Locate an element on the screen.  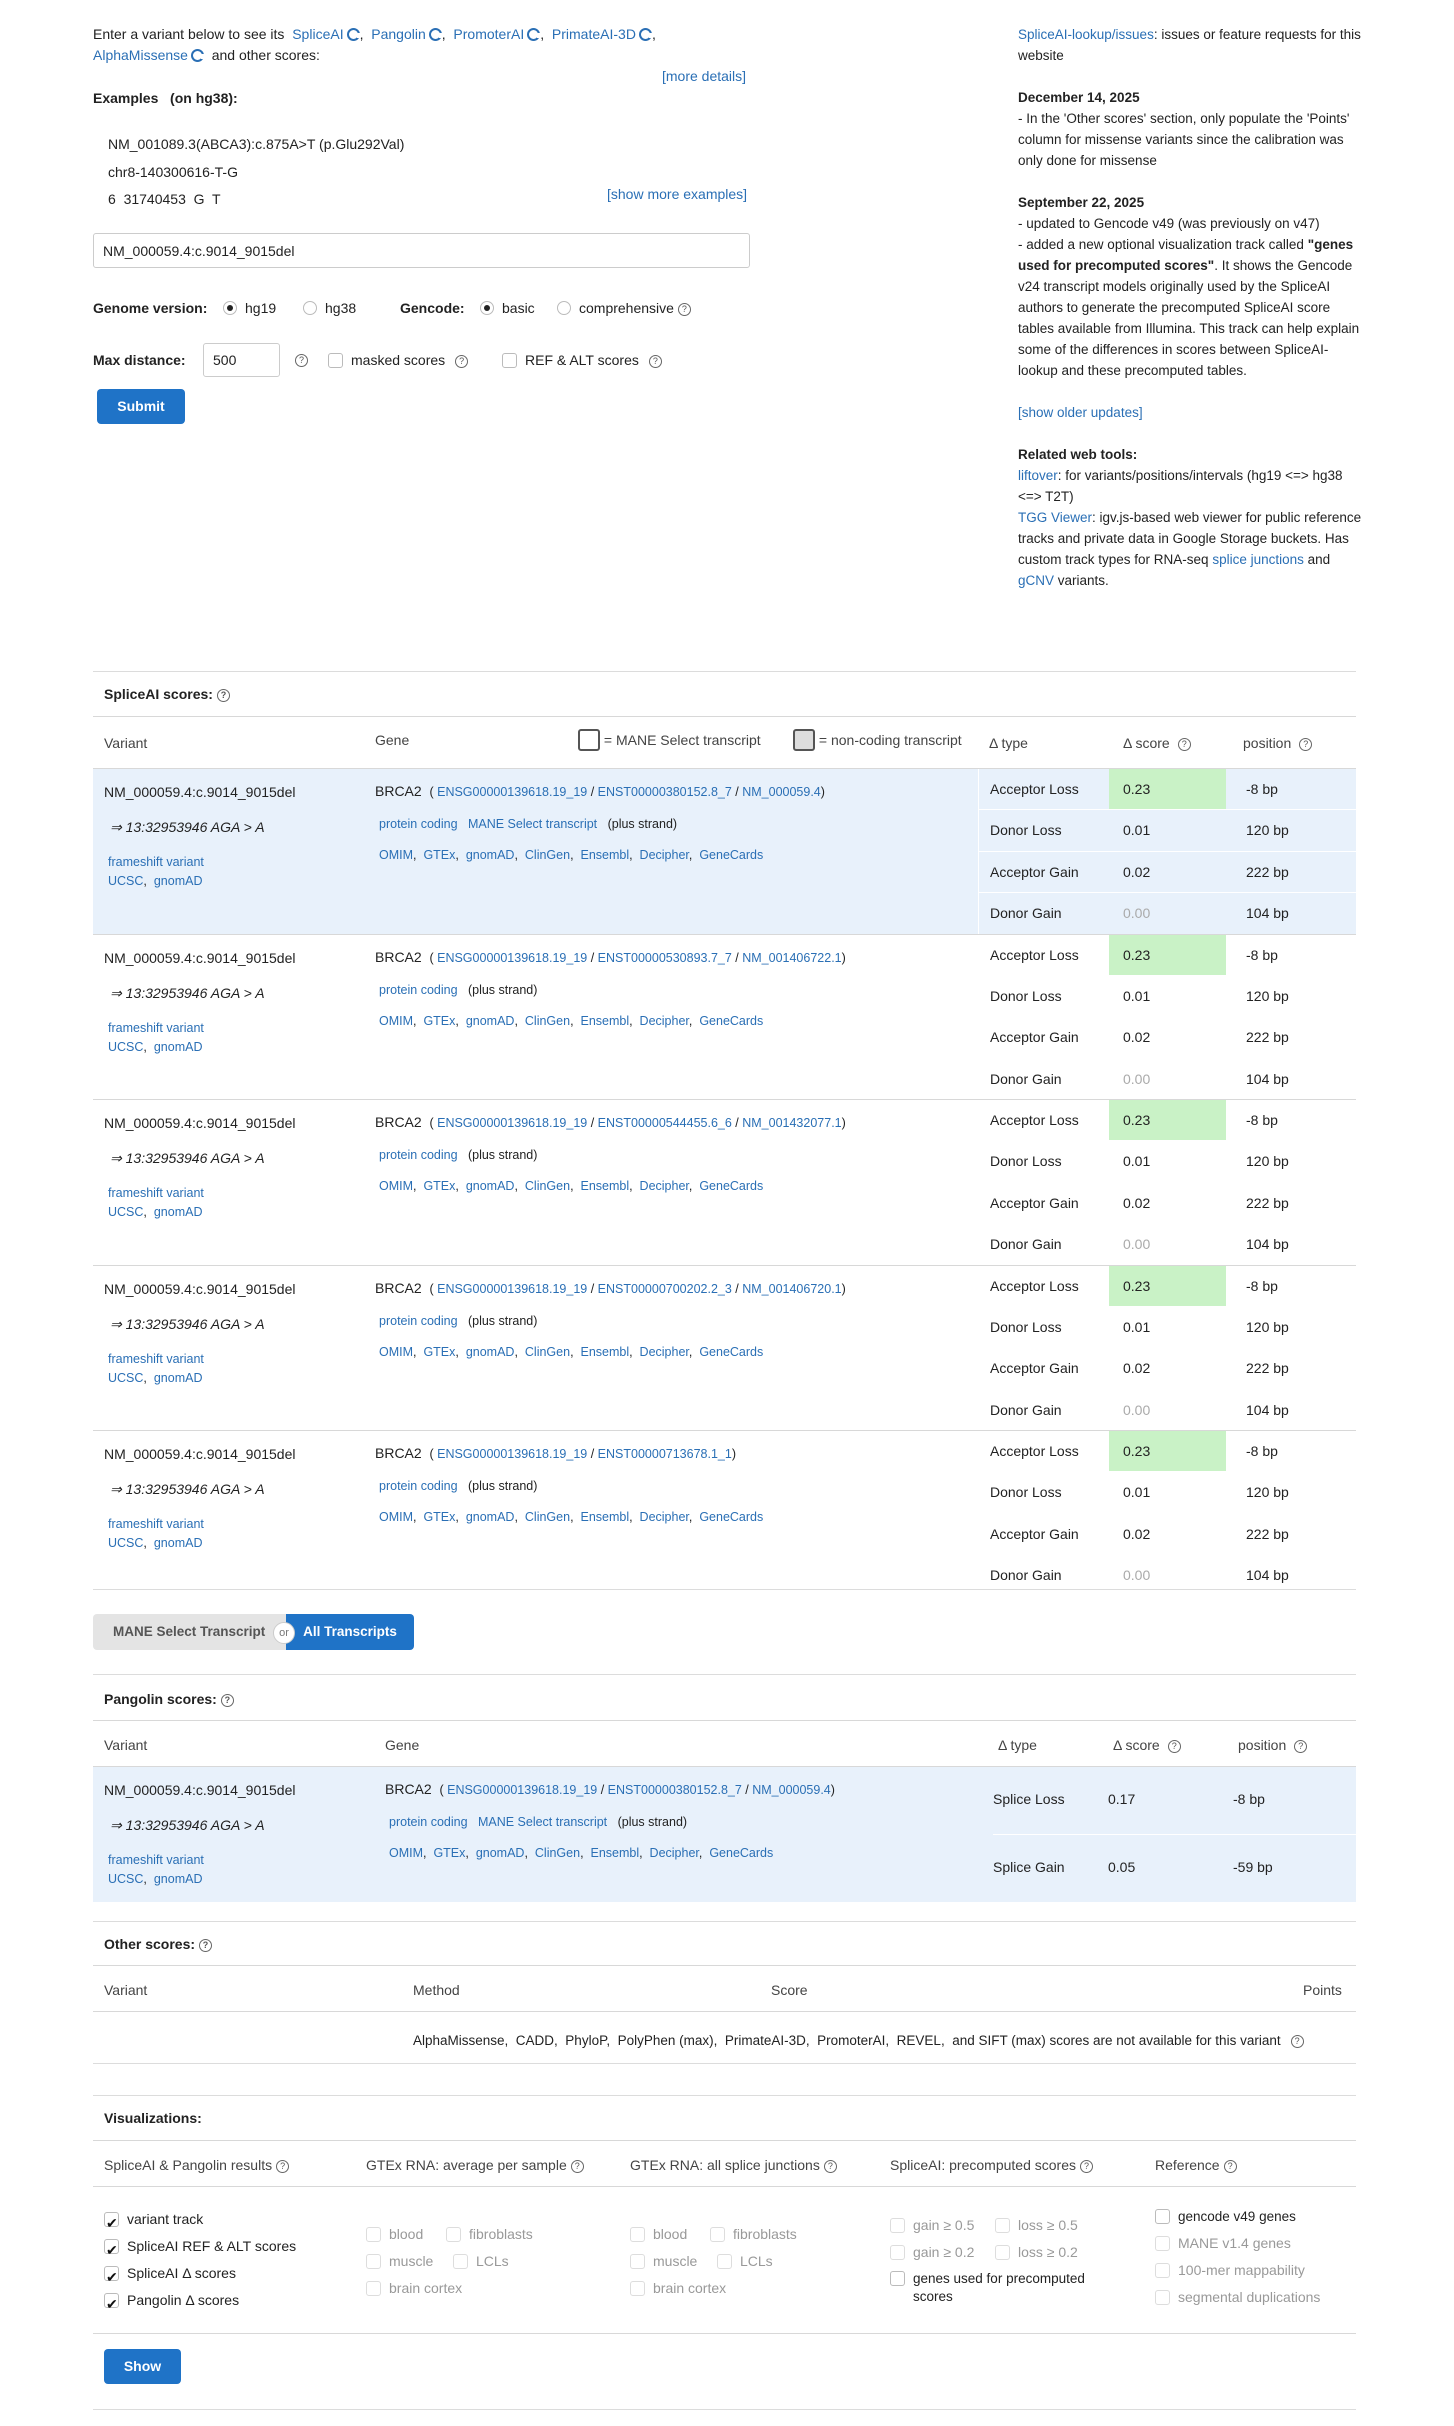
all-transcripts-toggle: All Transcripts is located at coordinates (350, 1632).